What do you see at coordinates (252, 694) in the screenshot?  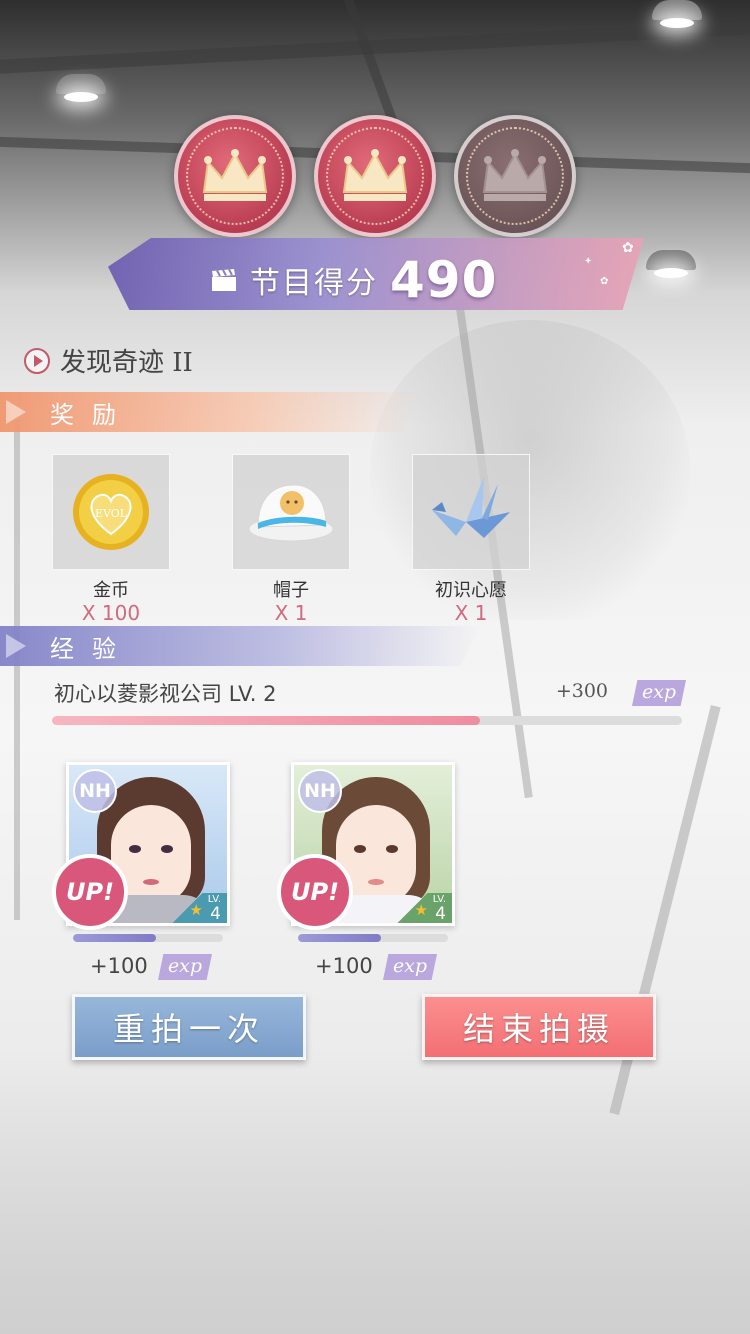 I see `company-level: LV. 2` at bounding box center [252, 694].